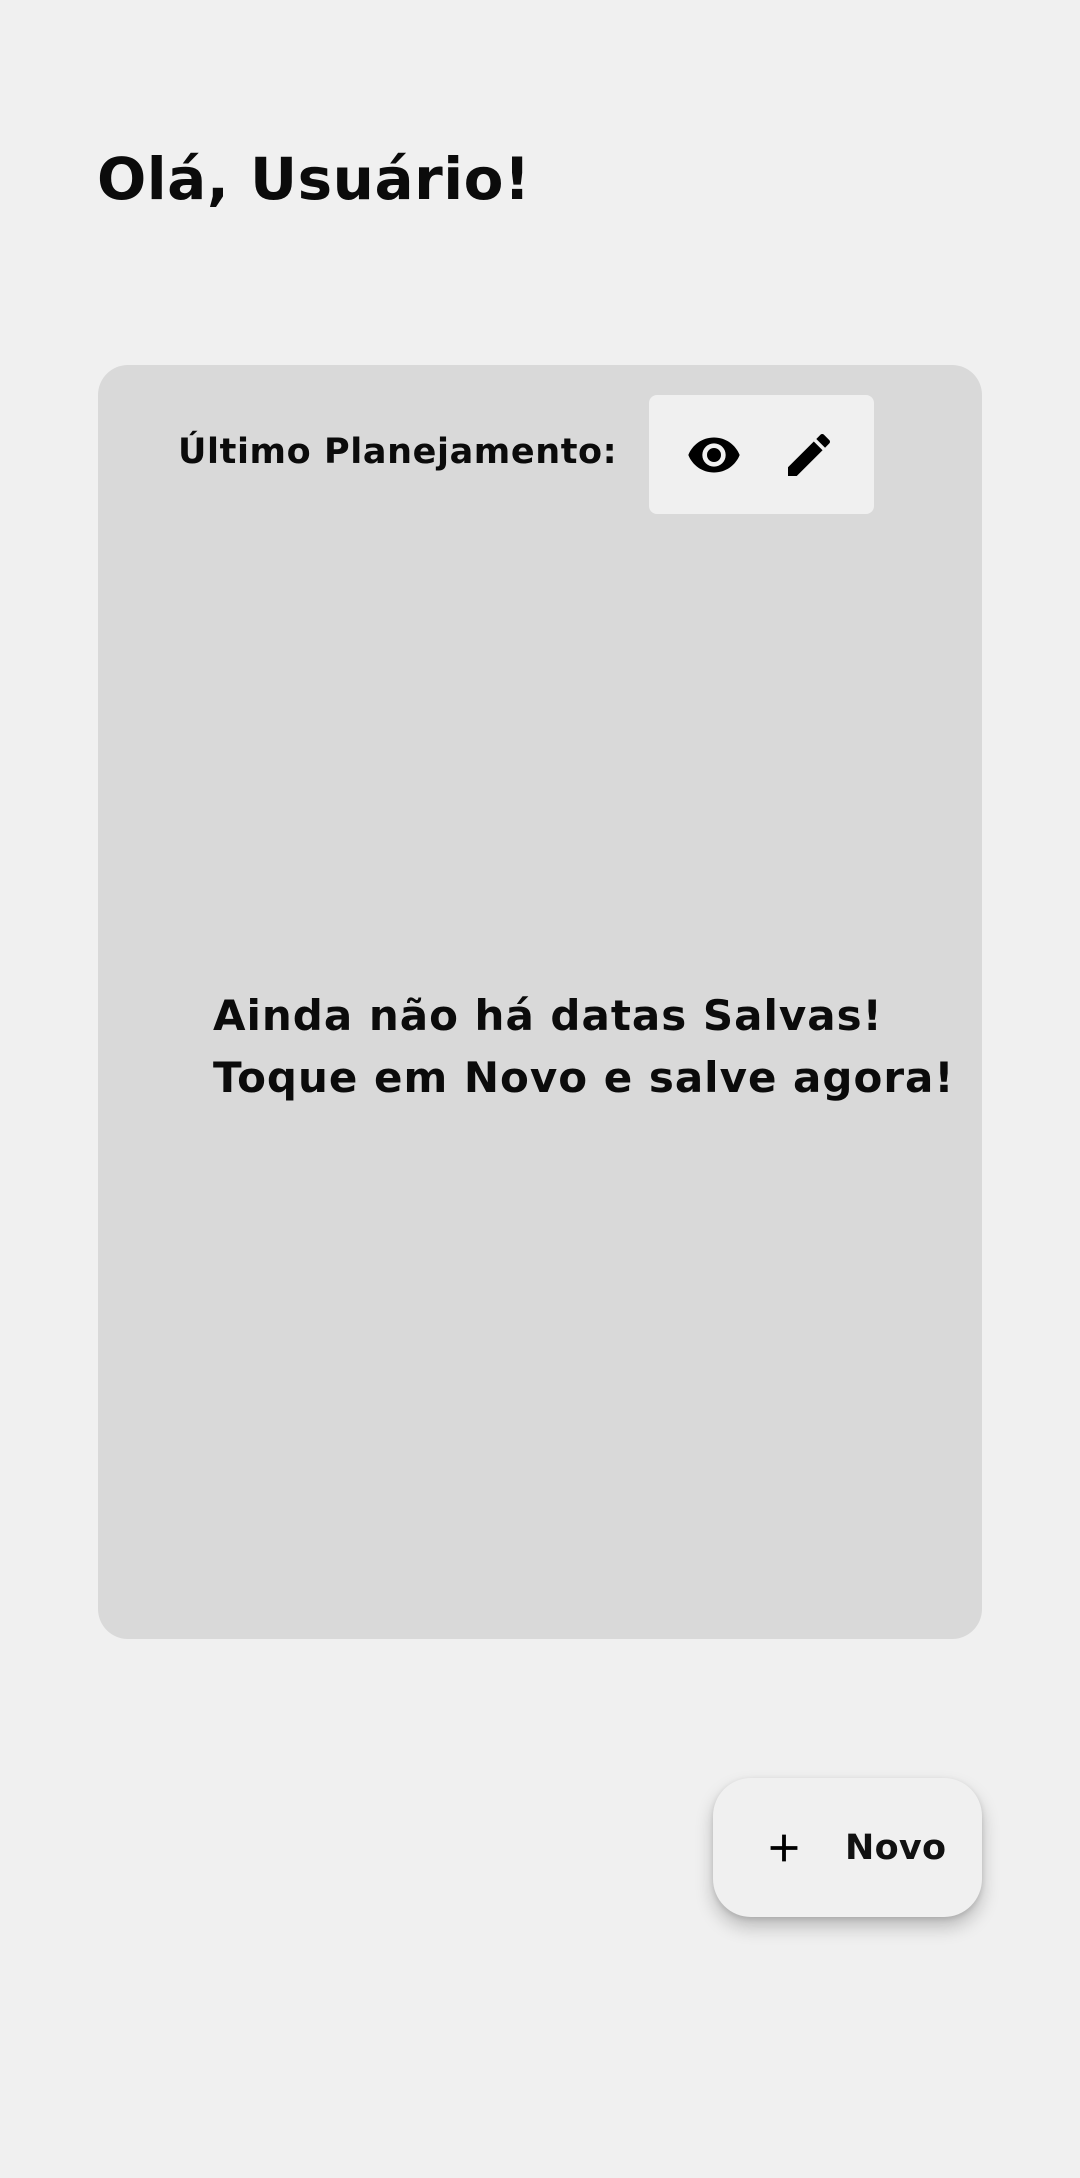  What do you see at coordinates (398, 452) in the screenshot?
I see `card-title: Último Planejamento:` at bounding box center [398, 452].